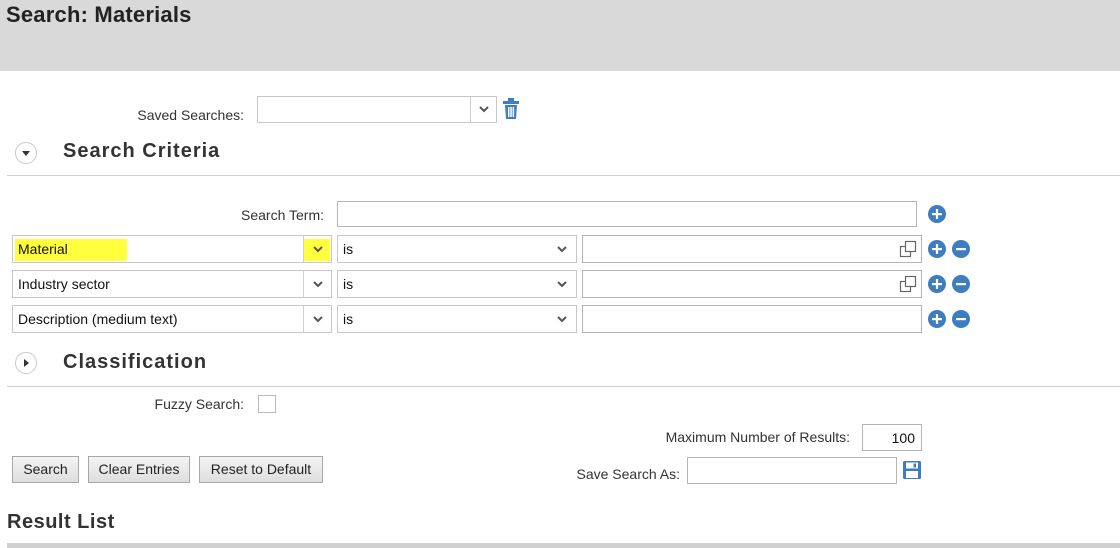 This screenshot has height=548, width=1120. What do you see at coordinates (43, 249) in the screenshot?
I see `criteria-field-value: Material` at bounding box center [43, 249].